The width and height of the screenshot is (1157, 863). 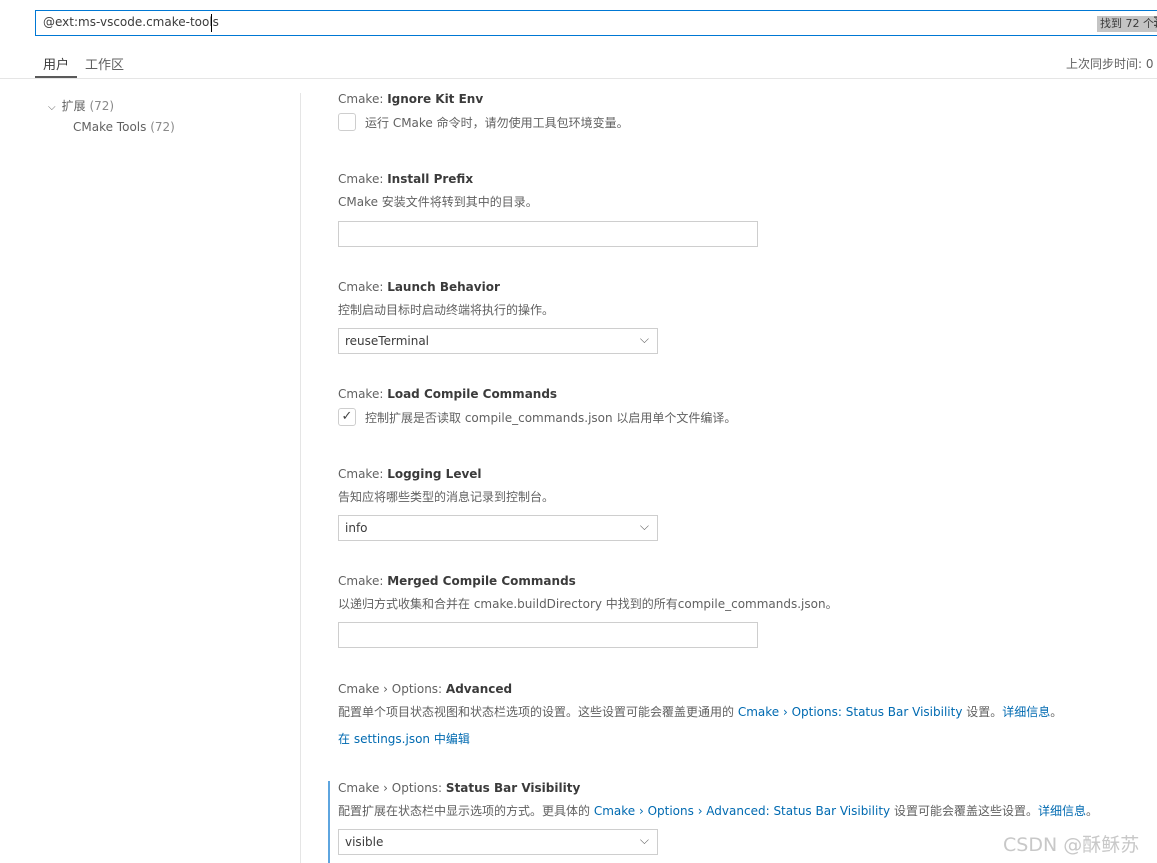 I want to click on settings-search-input: @ext:ms-vscode.cmake-tools 找到 72 个设置 ☰, so click(x=596, y=23).